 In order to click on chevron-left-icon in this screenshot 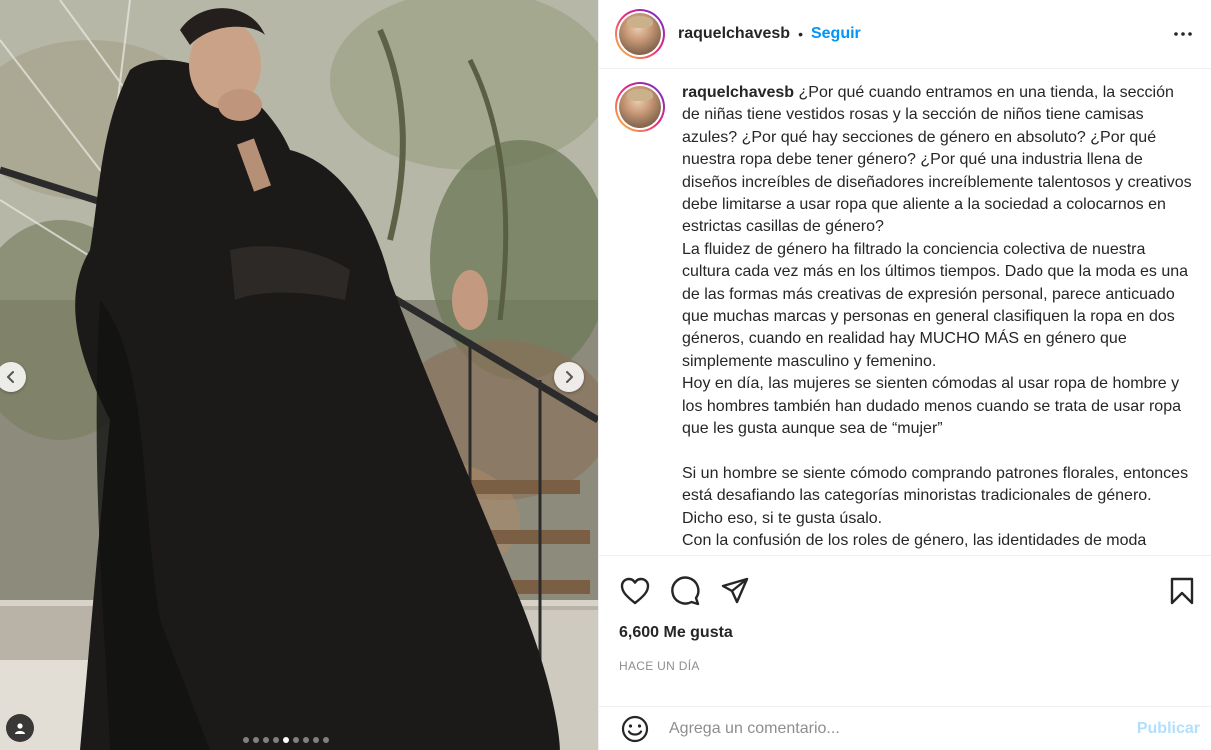, I will do `click(10, 377)`.